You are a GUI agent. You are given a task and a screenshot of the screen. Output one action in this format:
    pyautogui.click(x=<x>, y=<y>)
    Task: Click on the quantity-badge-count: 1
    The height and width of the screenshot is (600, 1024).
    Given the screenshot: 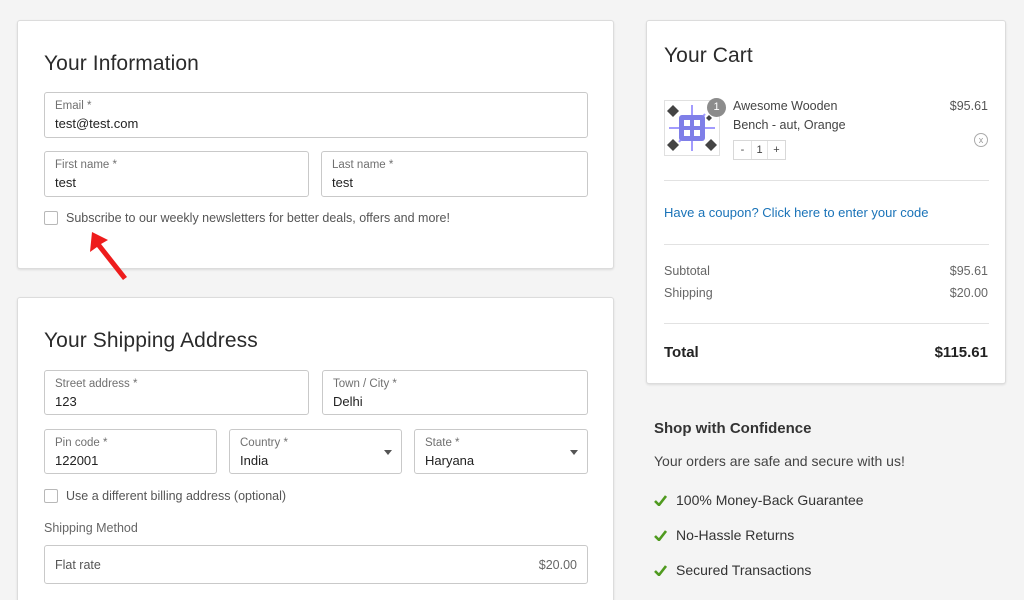 What is the action you would take?
    pyautogui.click(x=716, y=107)
    